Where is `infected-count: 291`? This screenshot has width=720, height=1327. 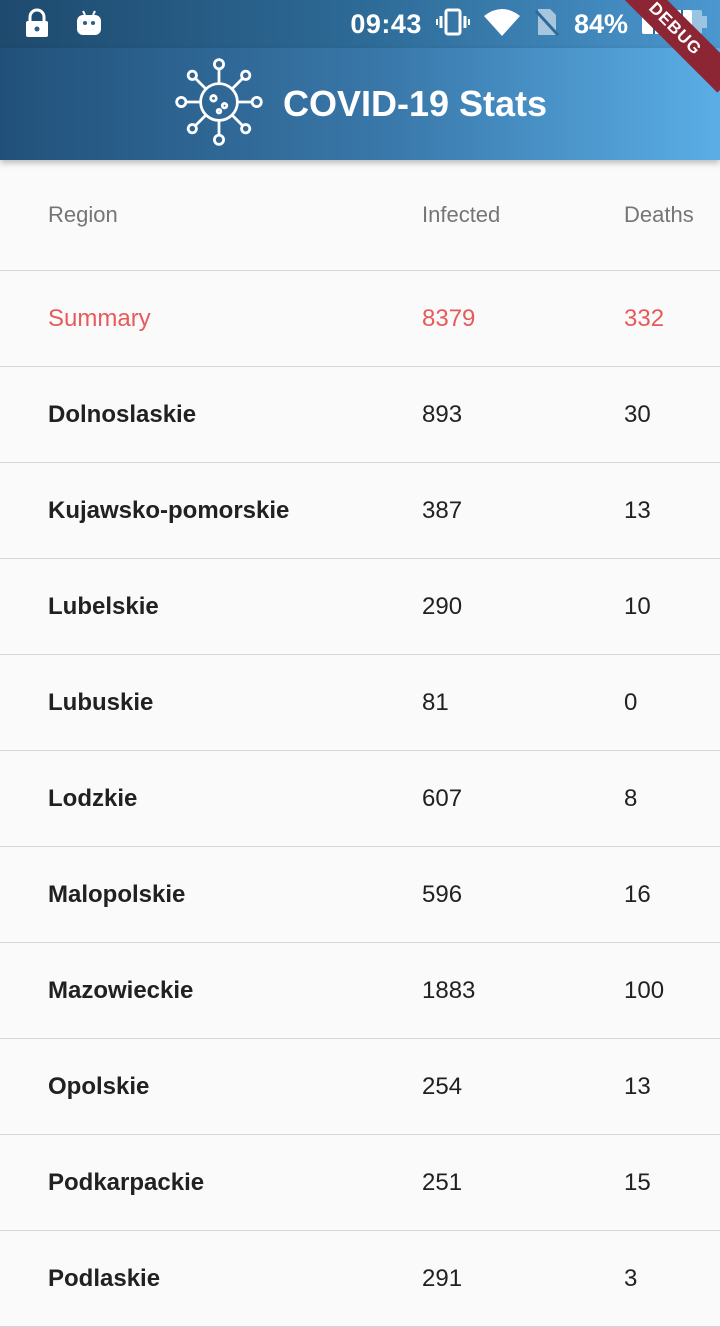
infected-count: 291 is located at coordinates (442, 1278).